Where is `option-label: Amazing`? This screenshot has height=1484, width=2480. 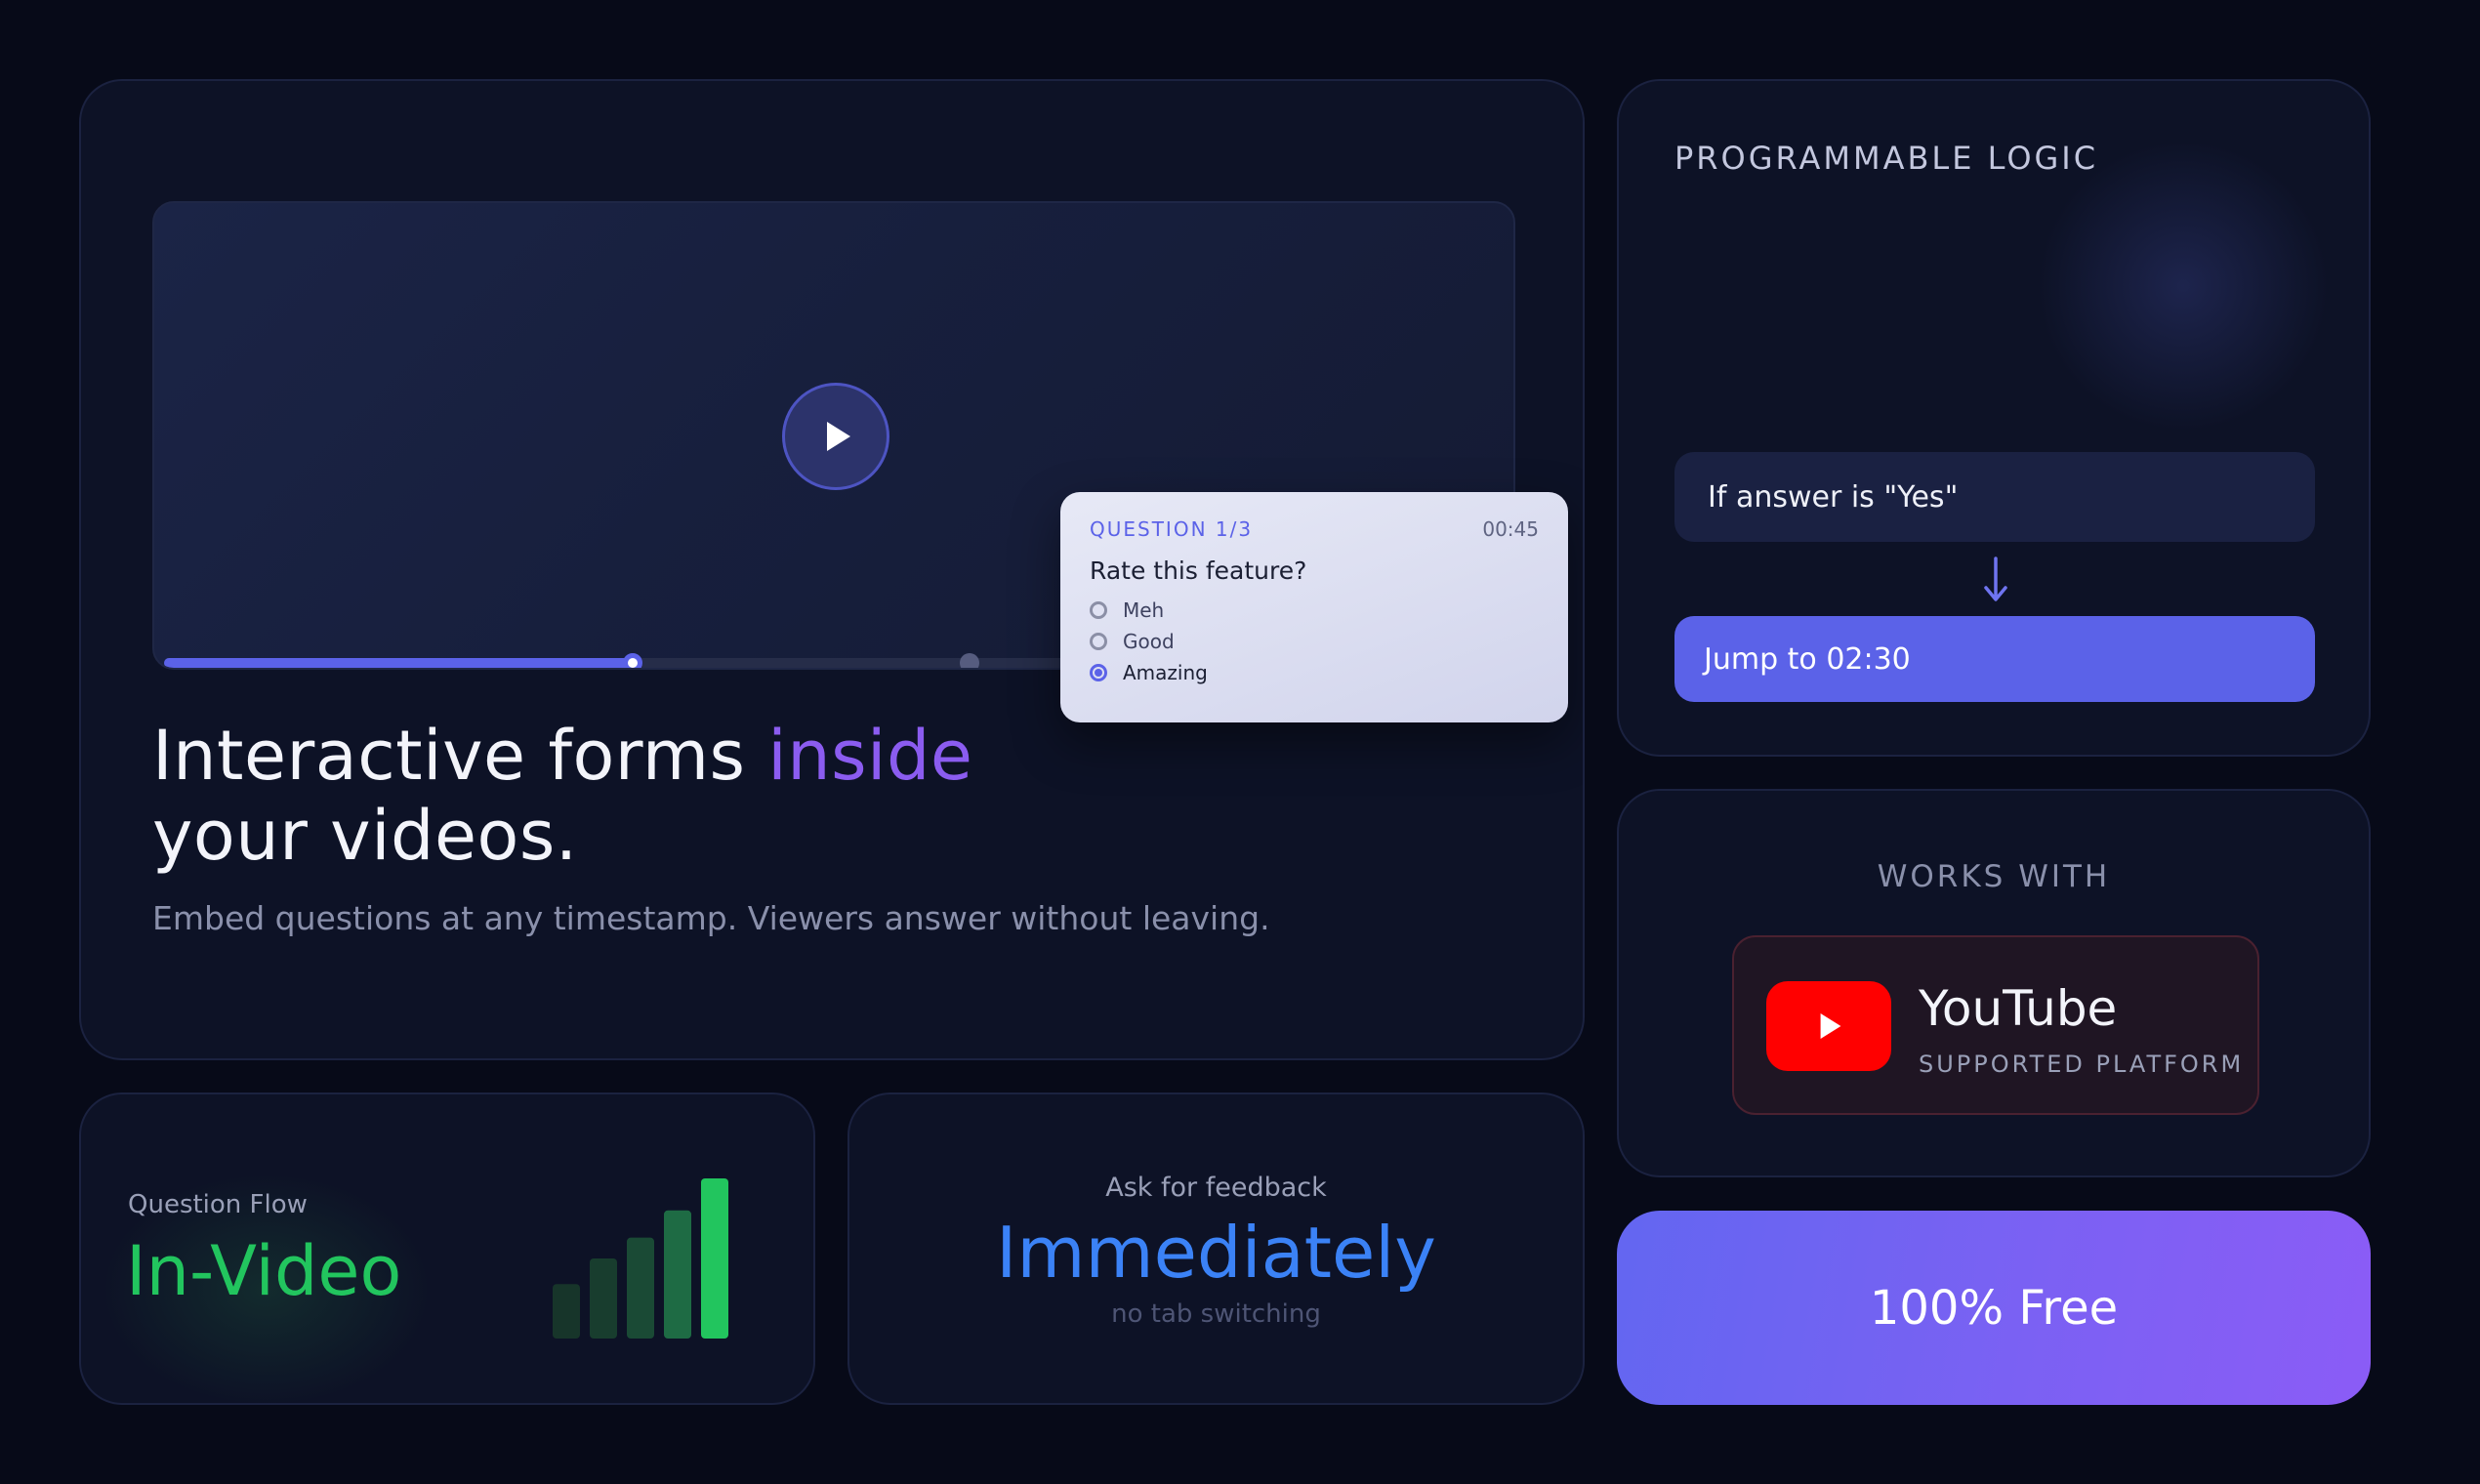
option-label: Amazing is located at coordinates (1165, 673).